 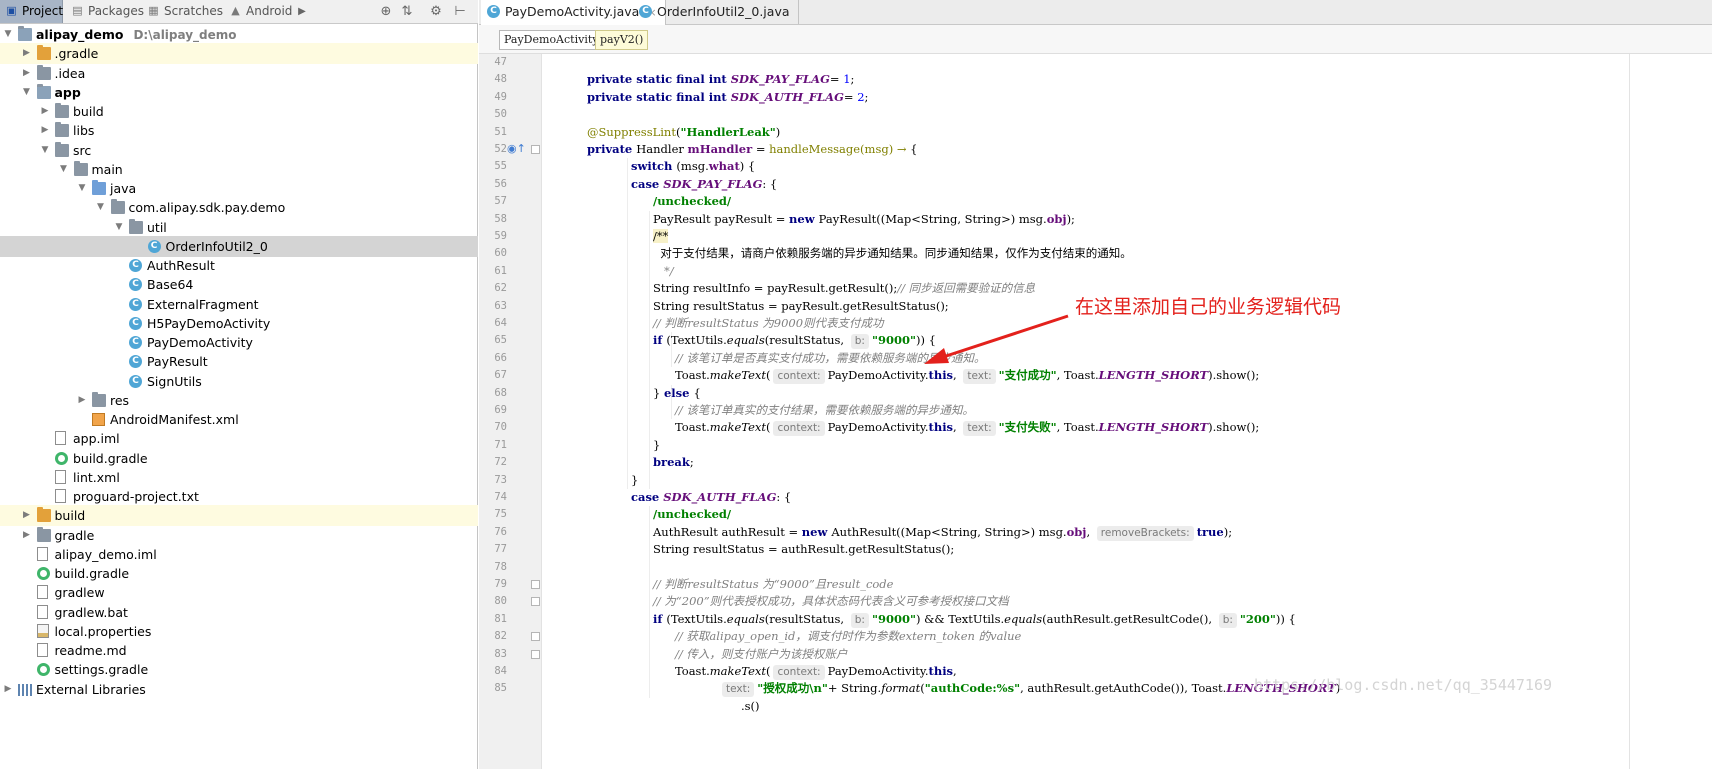 I want to click on code-line: // 为“200”则代表授权成功，具体状态码代表含义可参考授权接口文档, so click(x=831, y=601).